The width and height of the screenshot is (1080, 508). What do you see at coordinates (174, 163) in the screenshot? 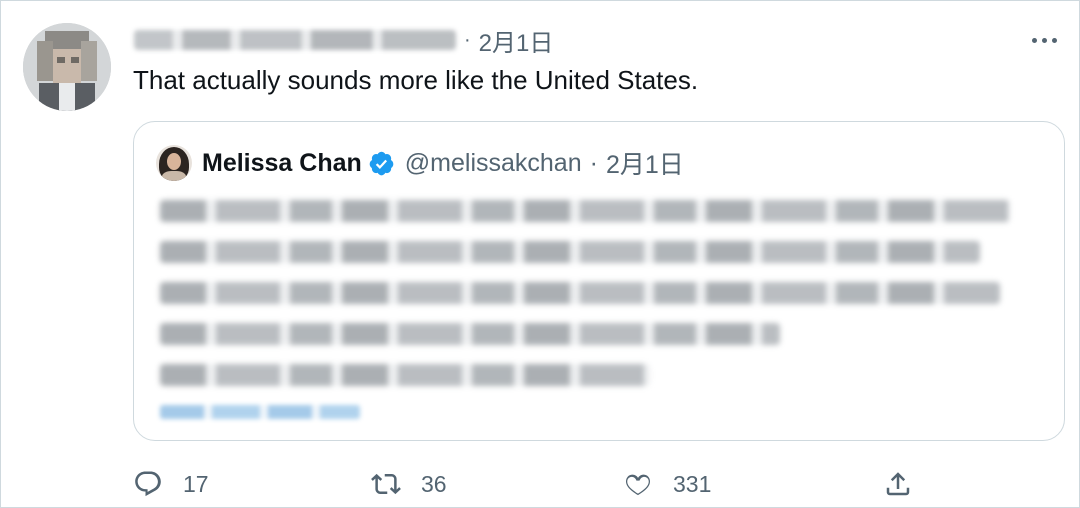
I see `quoted-avatar` at bounding box center [174, 163].